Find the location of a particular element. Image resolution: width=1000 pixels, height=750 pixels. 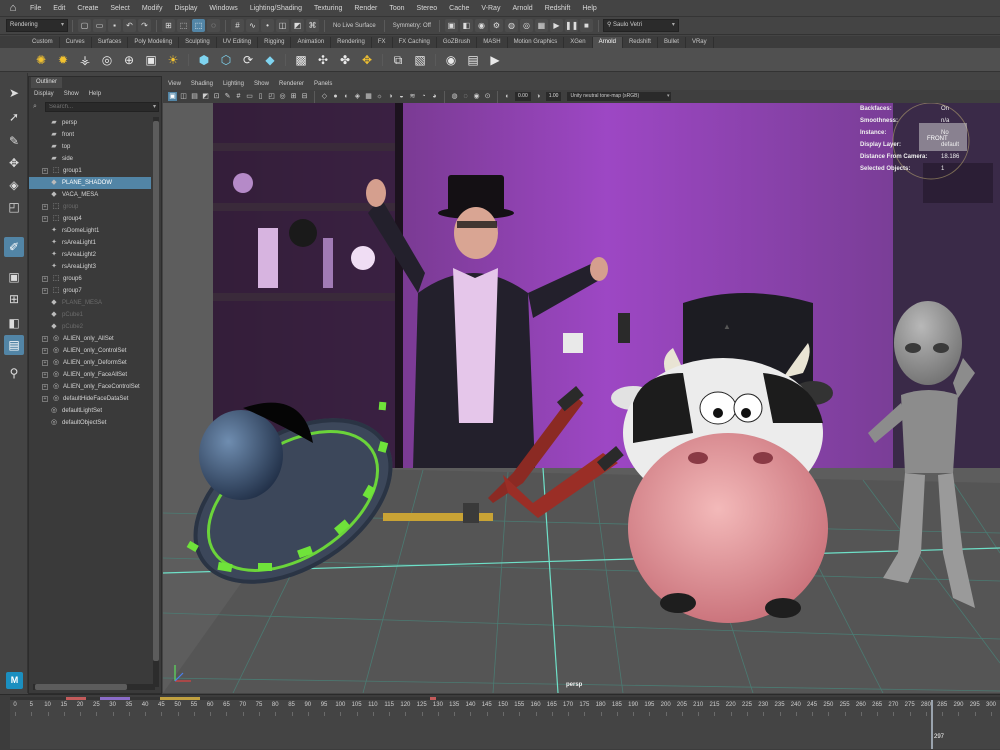

stop-icon: ■ is located at coordinates (586, 25).